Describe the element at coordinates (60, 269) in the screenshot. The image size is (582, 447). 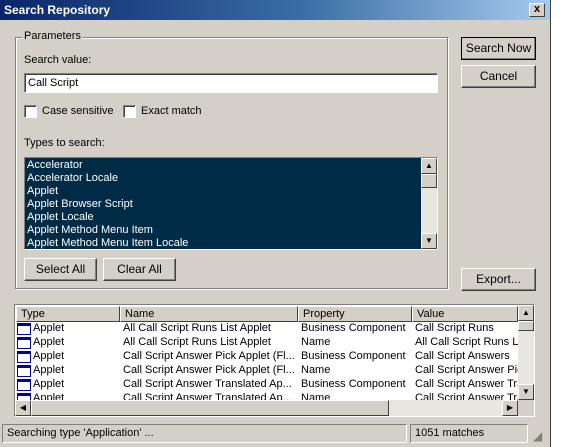
I see `select-all-button: Select All` at that location.